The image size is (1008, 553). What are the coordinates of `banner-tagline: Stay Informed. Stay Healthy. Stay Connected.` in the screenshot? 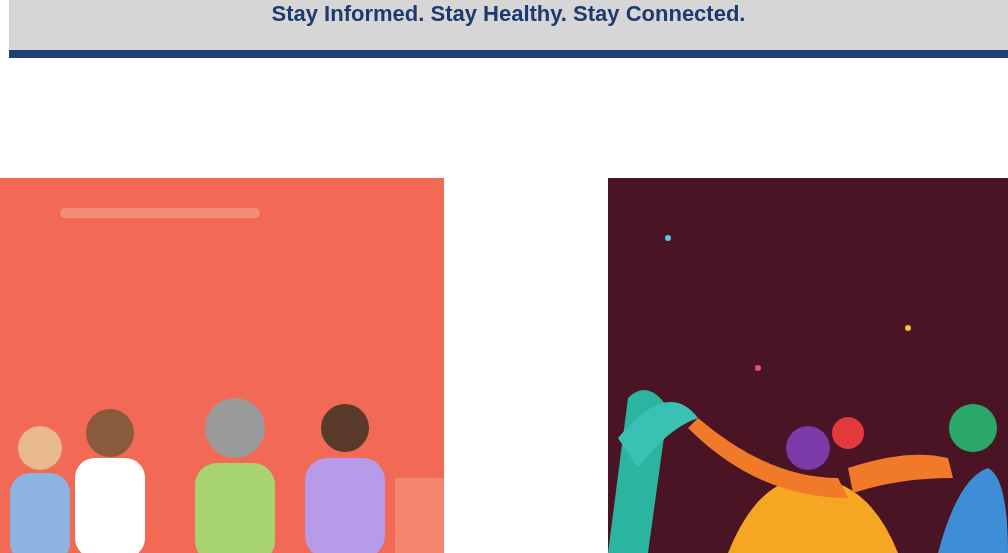 It's located at (508, 14).